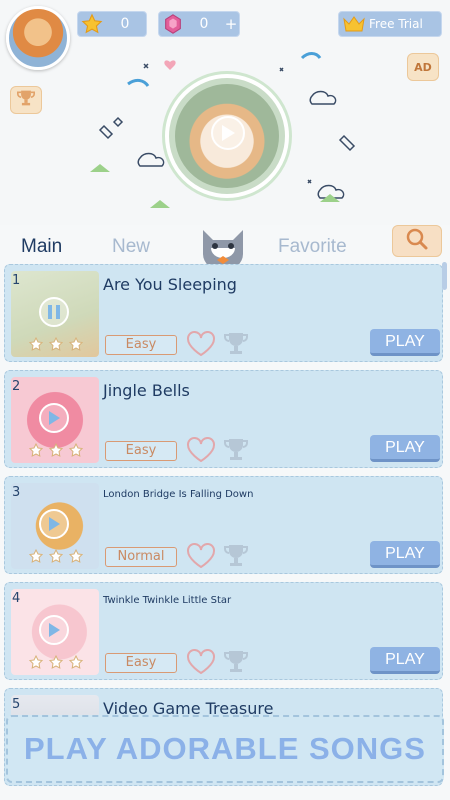 This screenshot has height=800, width=450. What do you see at coordinates (125, 24) in the screenshot?
I see `stars-count: 0` at bounding box center [125, 24].